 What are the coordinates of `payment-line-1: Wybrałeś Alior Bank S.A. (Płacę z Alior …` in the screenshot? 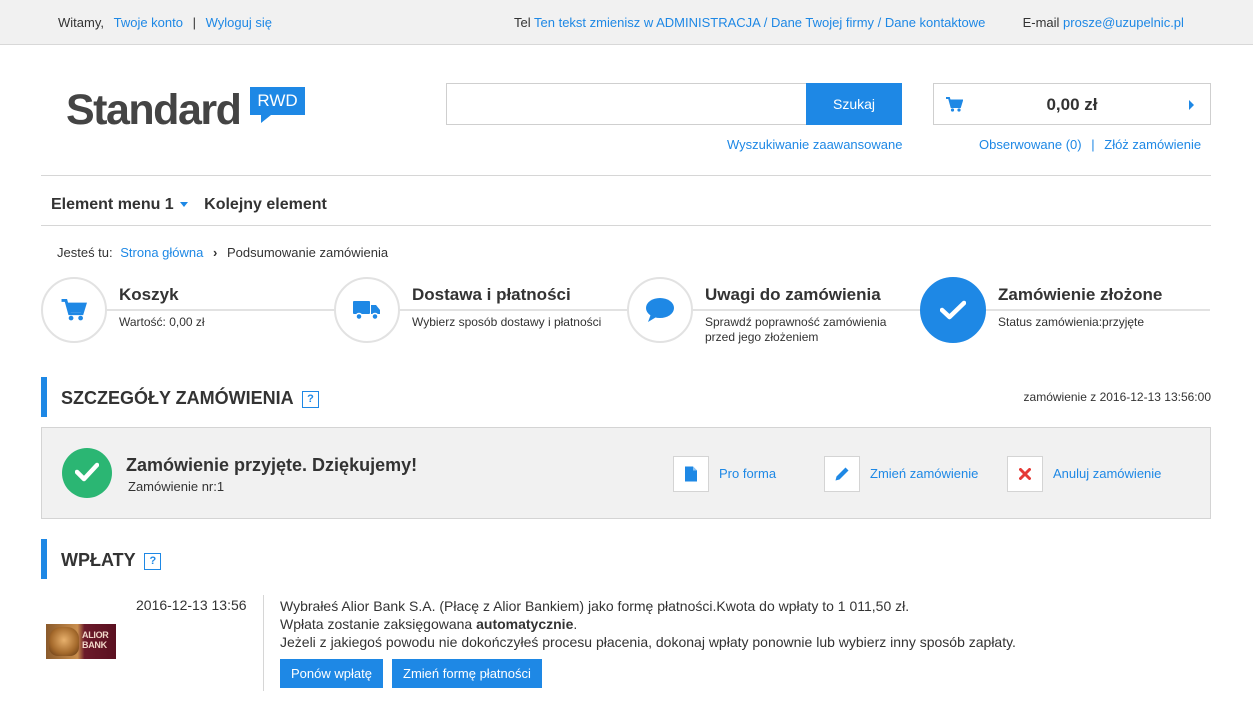 It's located at (595, 606).